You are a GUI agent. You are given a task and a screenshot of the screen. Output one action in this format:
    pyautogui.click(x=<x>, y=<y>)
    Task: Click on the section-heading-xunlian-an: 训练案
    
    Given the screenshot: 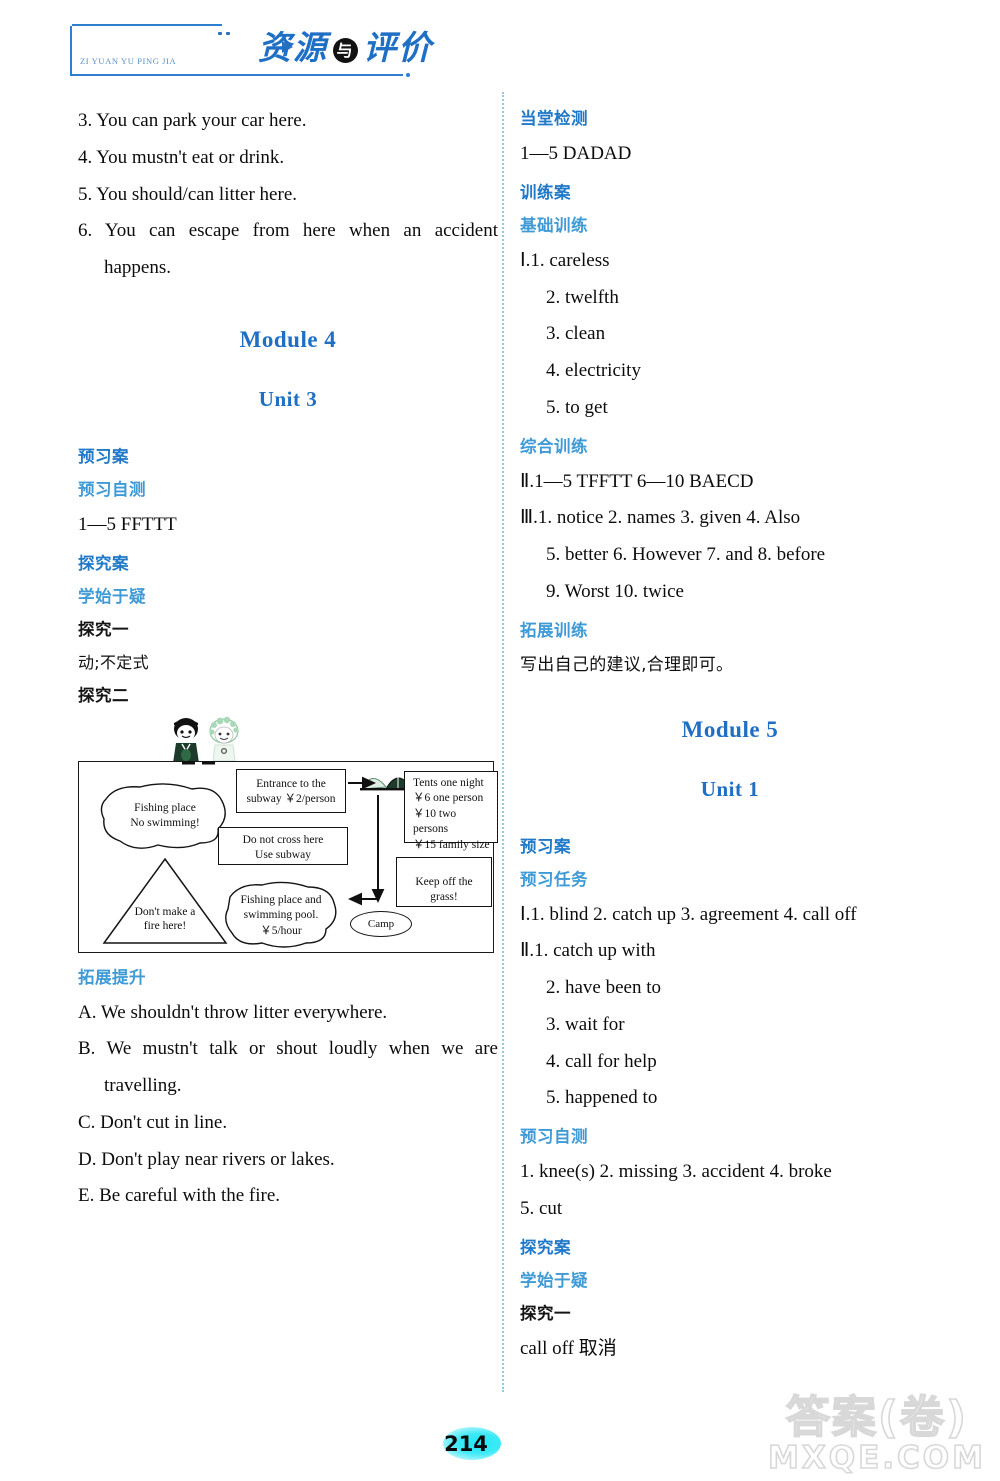 What is the action you would take?
    pyautogui.click(x=545, y=192)
    